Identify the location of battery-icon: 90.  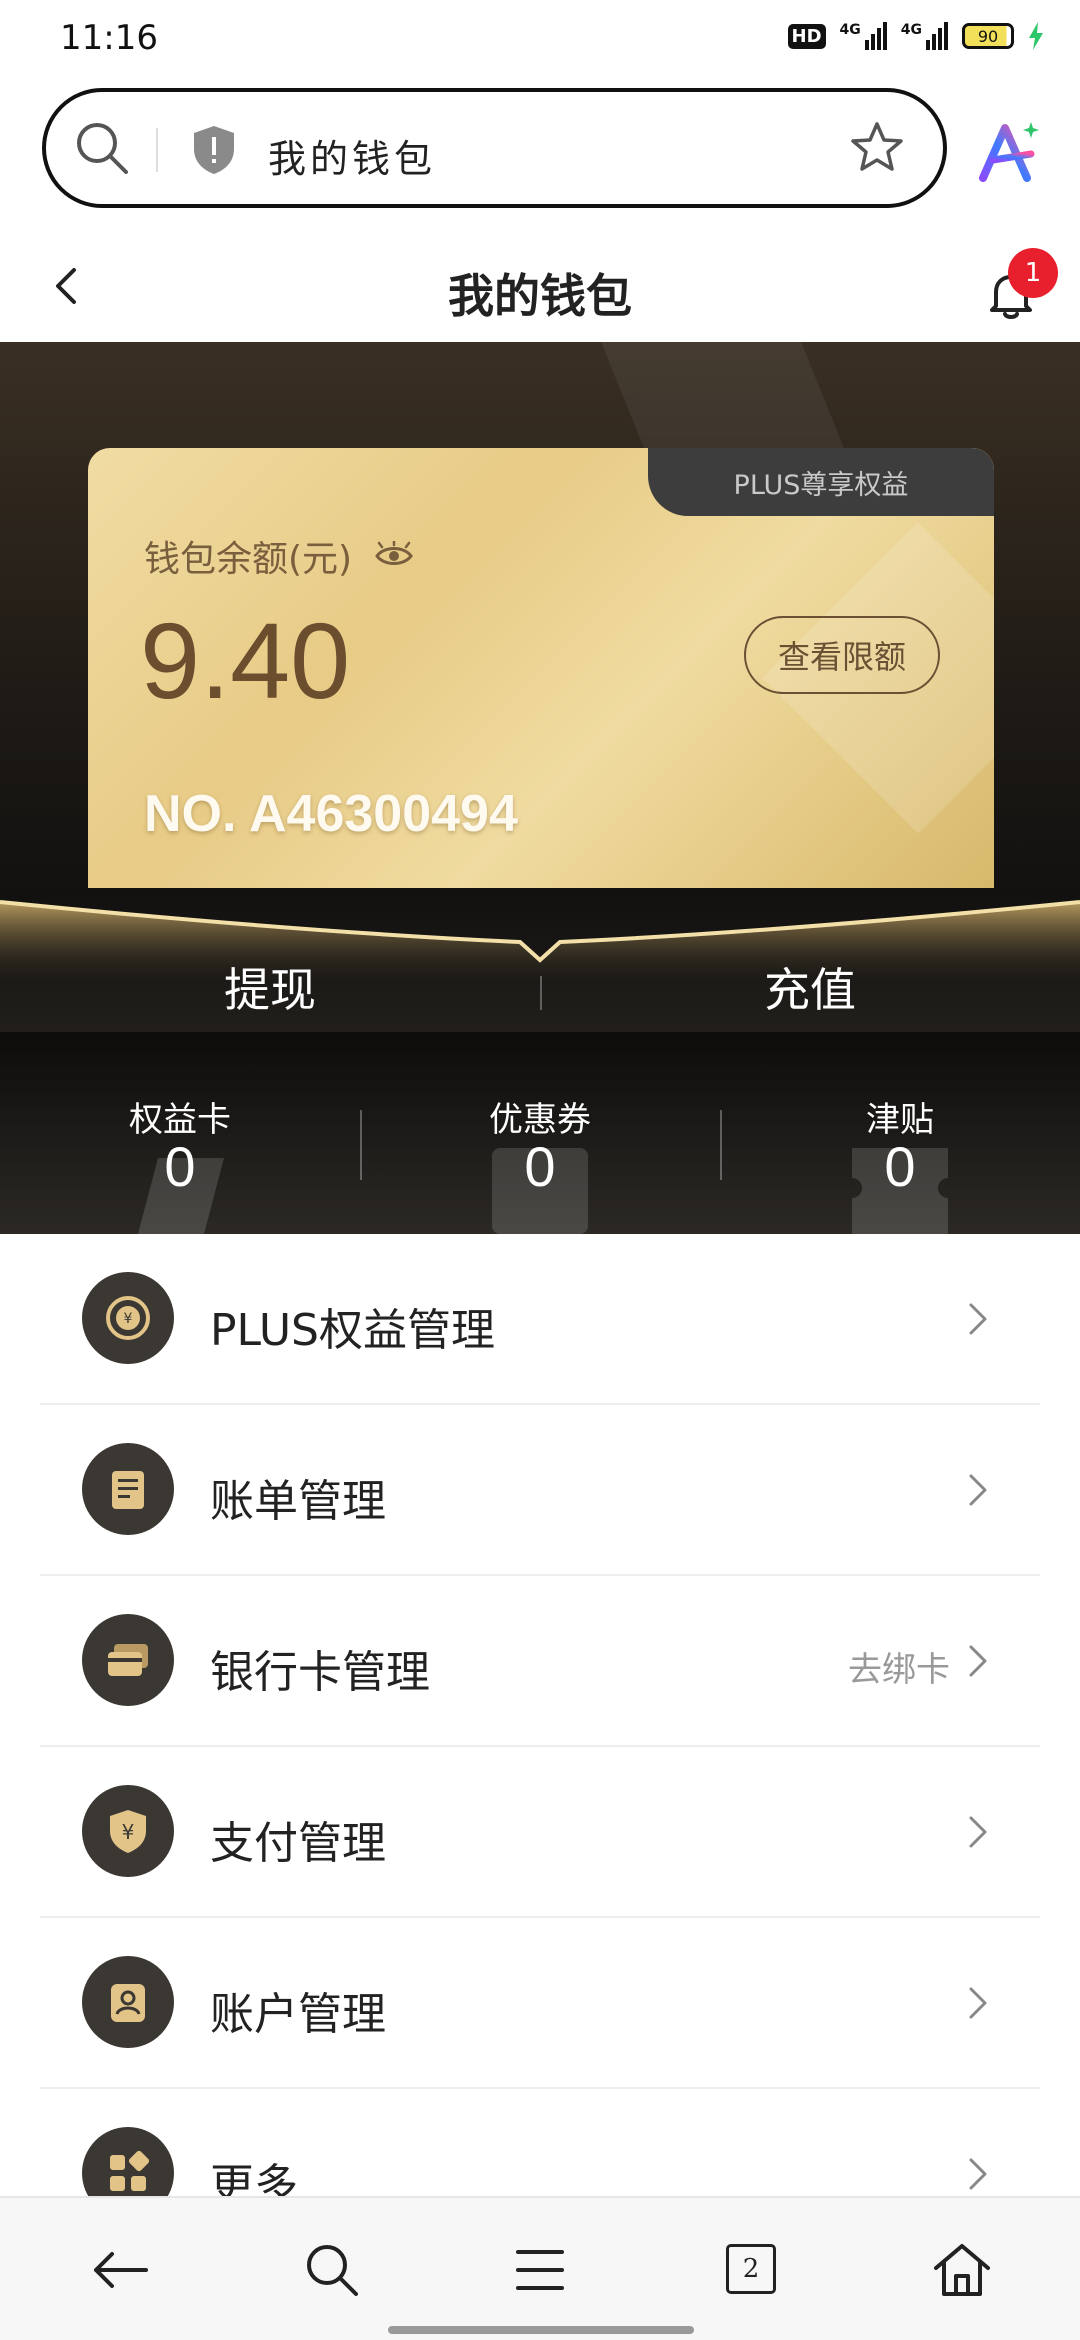
(988, 36).